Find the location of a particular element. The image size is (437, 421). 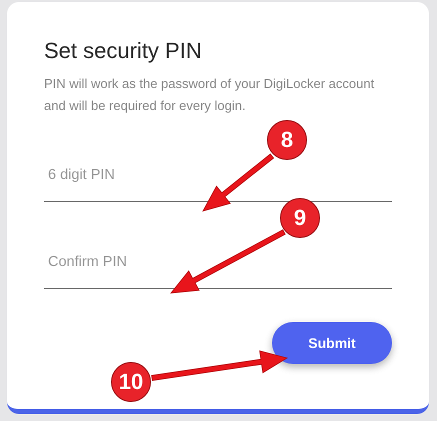

card-description: PIN will work as the password of your DigiLocker account and will be required for every login. is located at coordinates (210, 95).